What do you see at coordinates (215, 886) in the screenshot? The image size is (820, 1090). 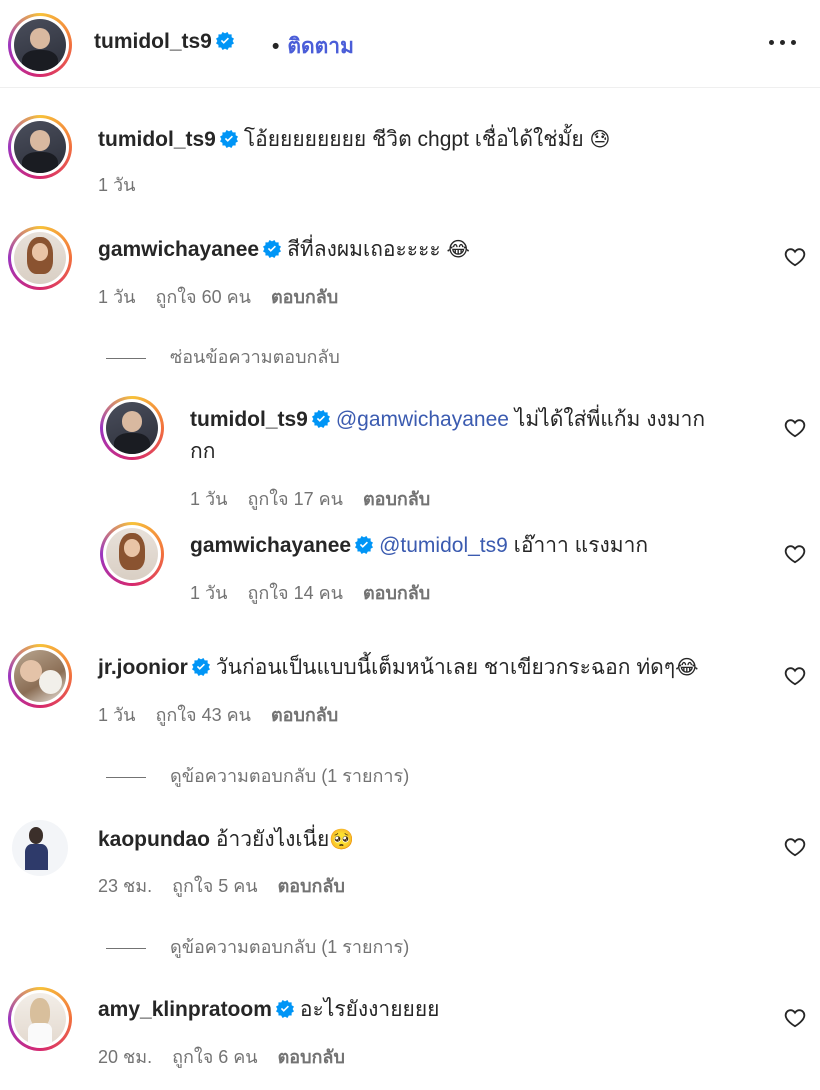 I see `comment-likes: ถูกใจ 5 คน` at bounding box center [215, 886].